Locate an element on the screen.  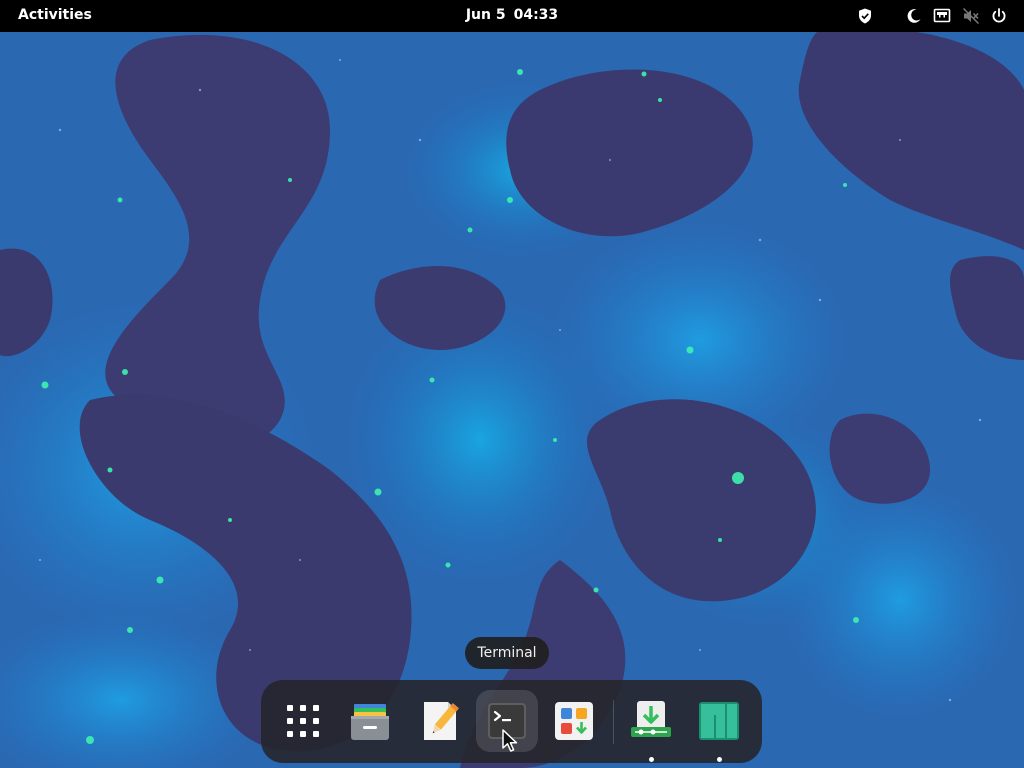
software-store-icon is located at coordinates (574, 721).